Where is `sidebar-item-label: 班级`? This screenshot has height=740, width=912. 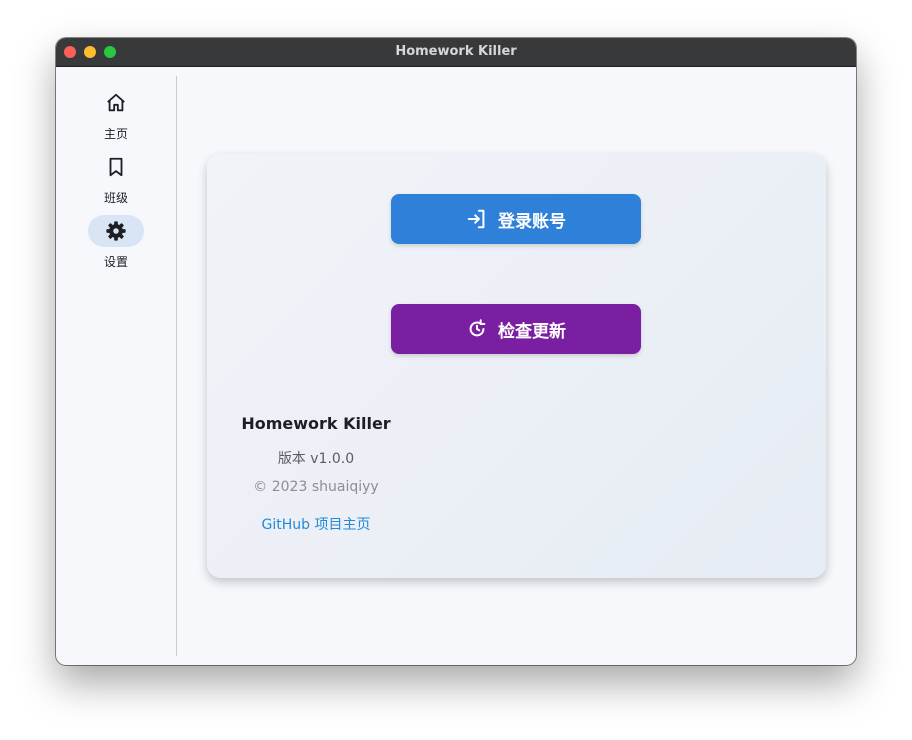
sidebar-item-label: 班级 is located at coordinates (115, 198).